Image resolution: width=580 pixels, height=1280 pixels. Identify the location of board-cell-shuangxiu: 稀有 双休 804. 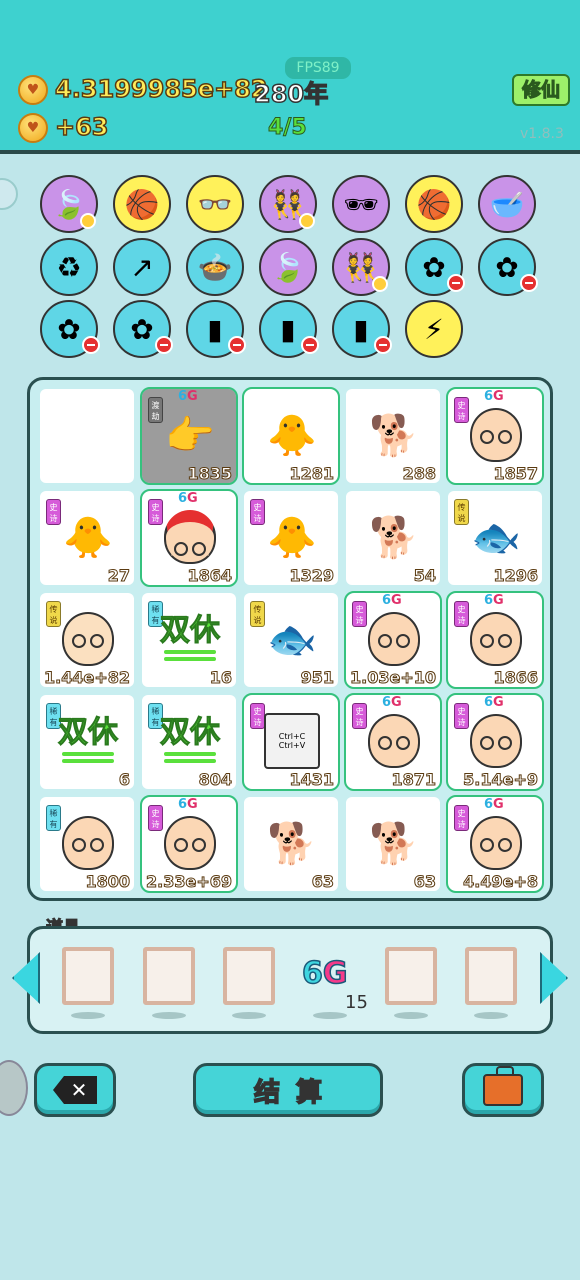
(189, 742).